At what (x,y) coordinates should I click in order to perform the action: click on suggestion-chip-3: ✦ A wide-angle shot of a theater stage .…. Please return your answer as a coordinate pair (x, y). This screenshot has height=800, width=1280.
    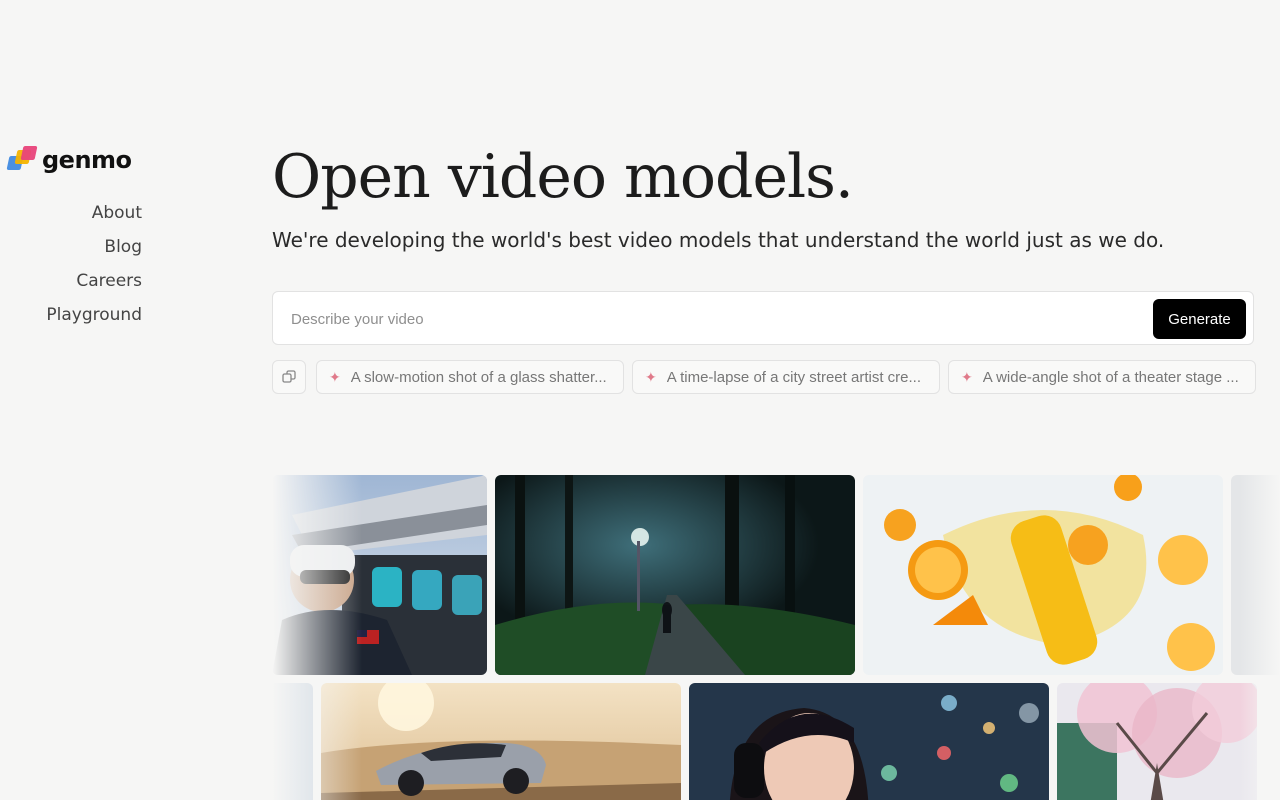
    Looking at the image, I should click on (1102, 377).